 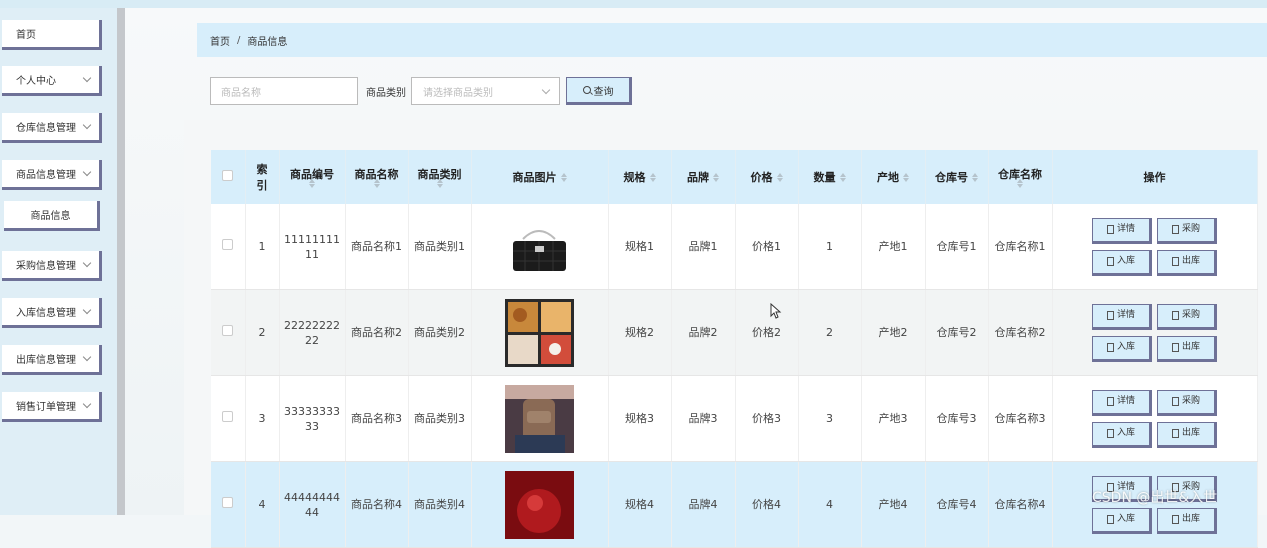 I want to click on product-origin: 产地3, so click(x=893, y=418).